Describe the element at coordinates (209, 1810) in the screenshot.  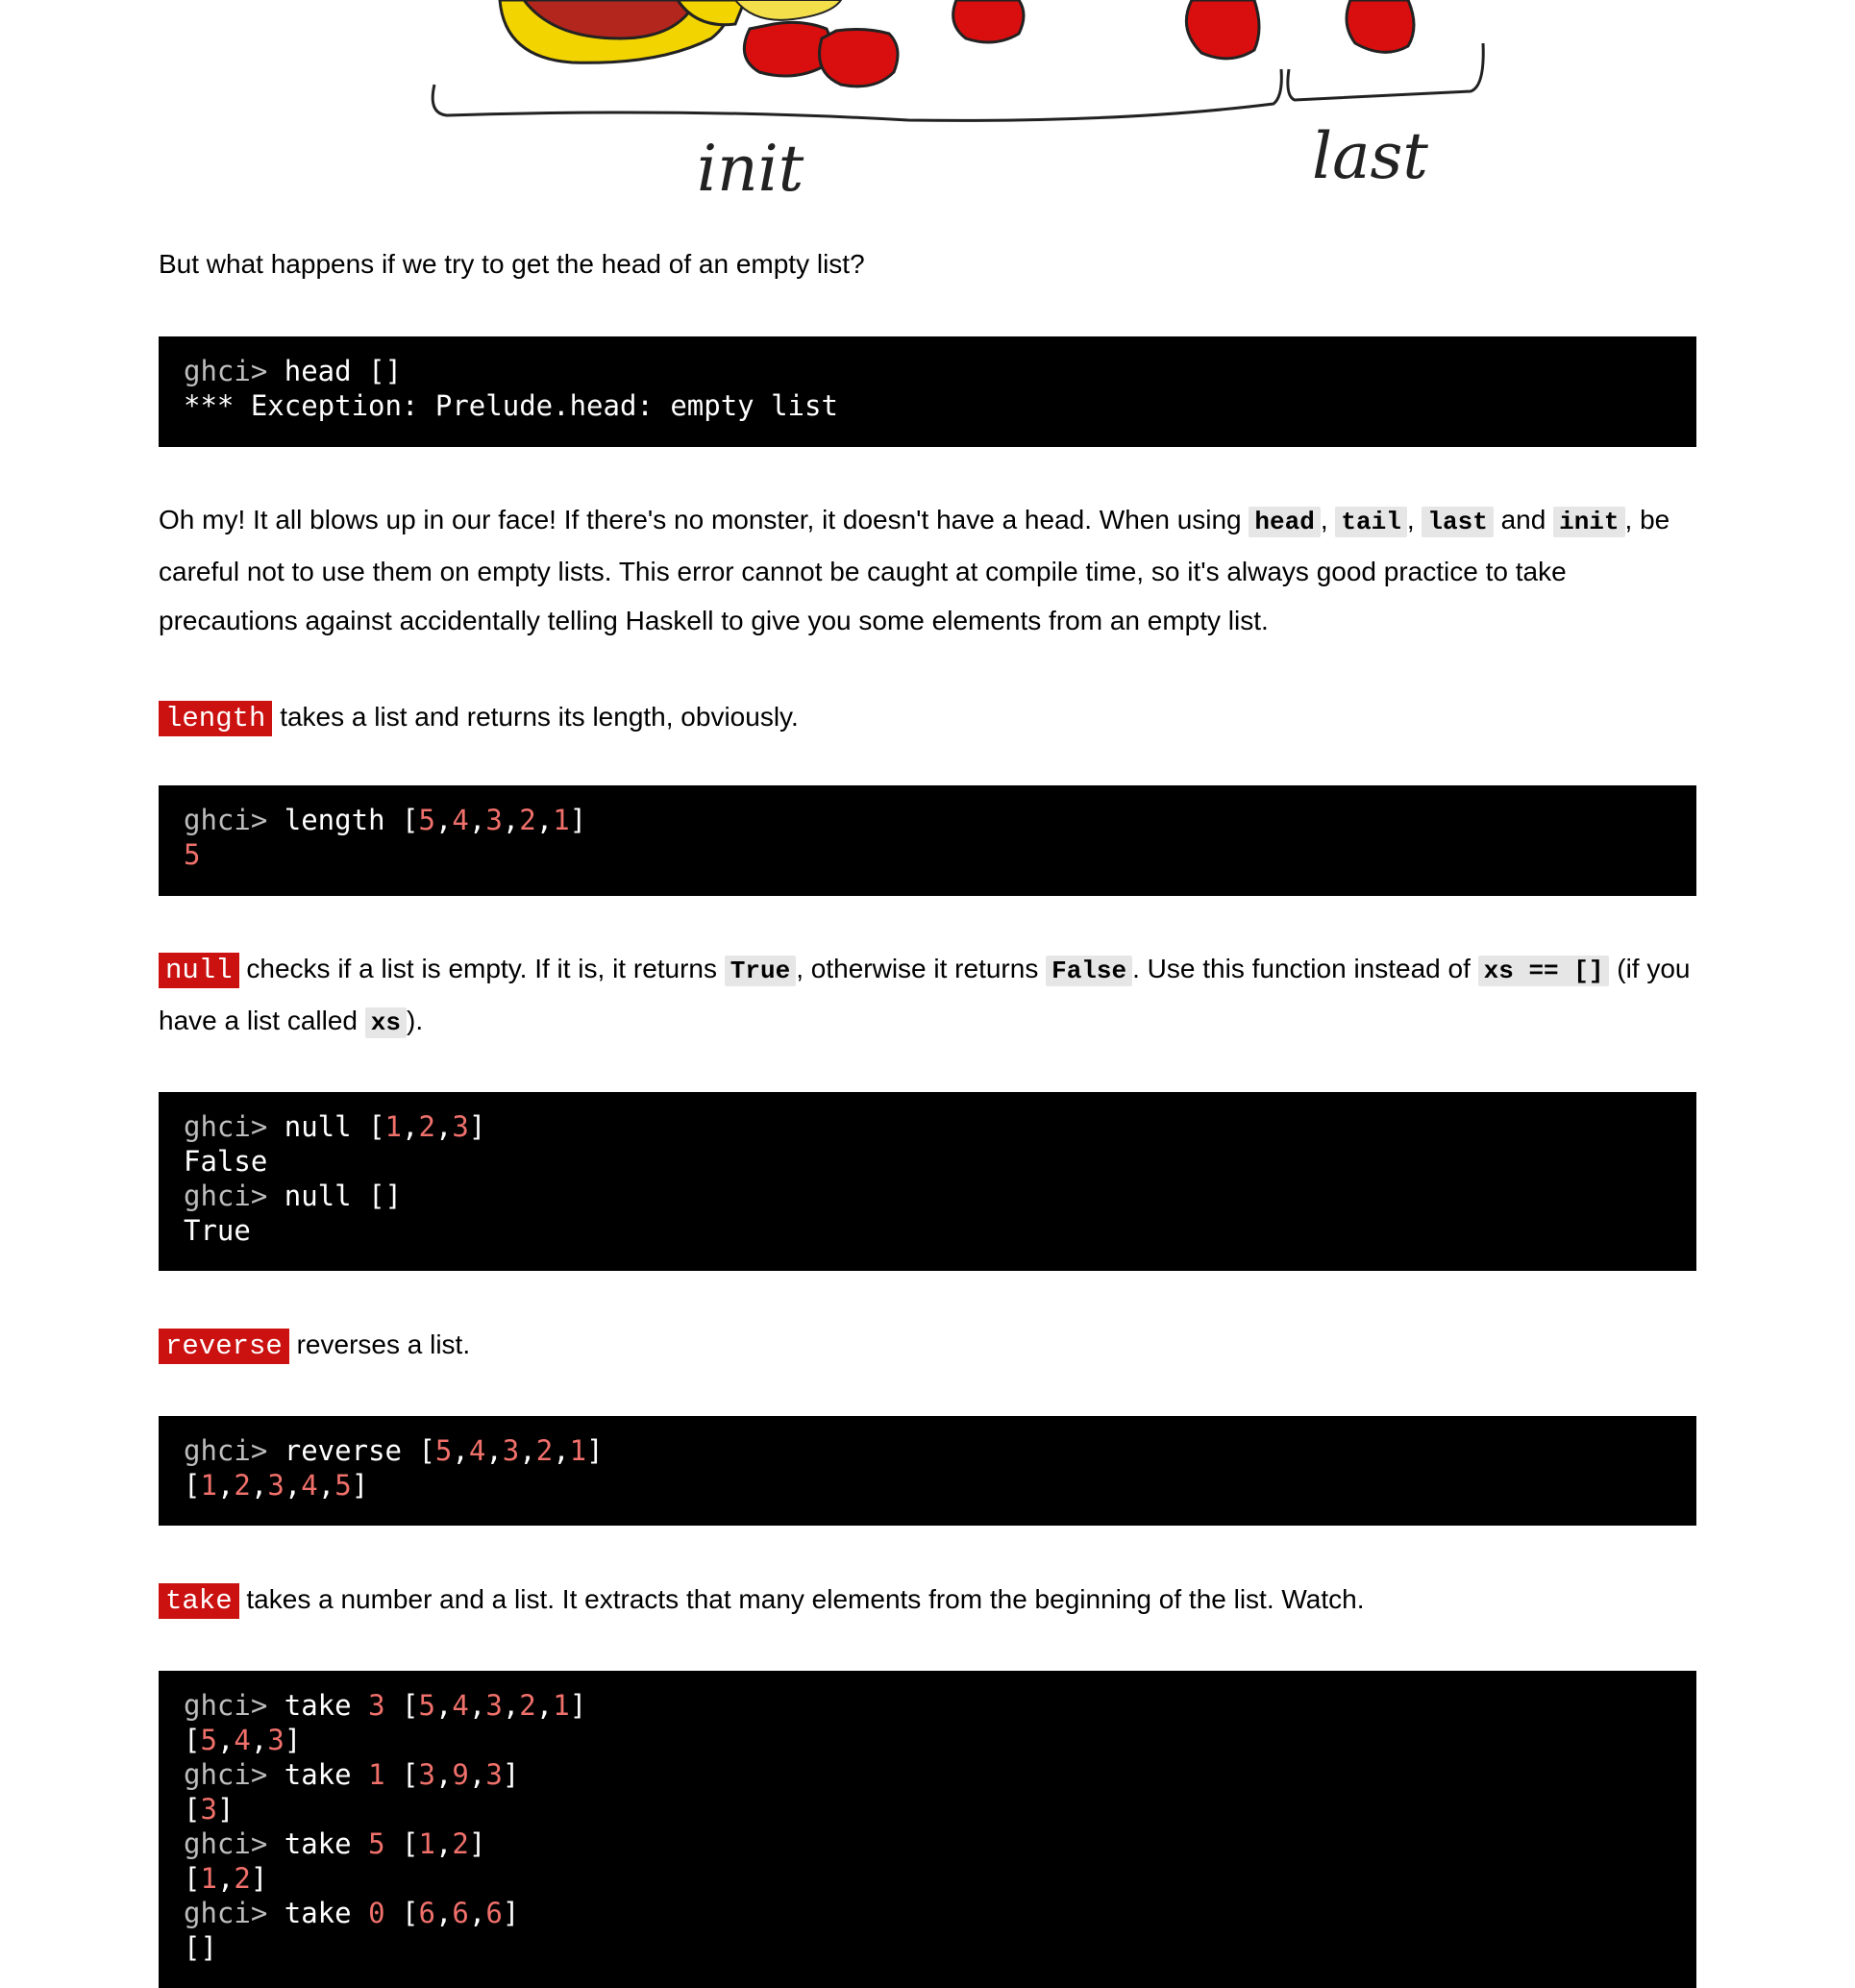
I see `code-output: [3]` at that location.